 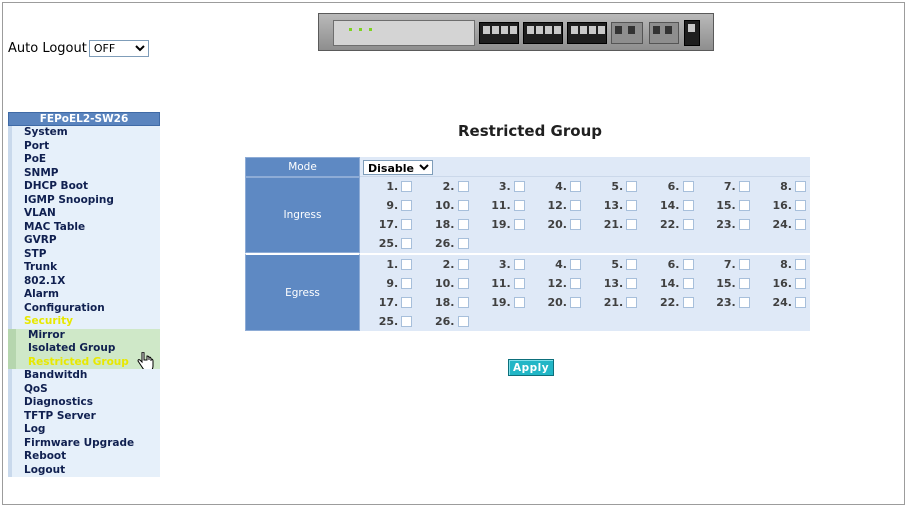 What do you see at coordinates (84, 335) in the screenshot?
I see `sidebar-item-mirror: Mirror` at bounding box center [84, 335].